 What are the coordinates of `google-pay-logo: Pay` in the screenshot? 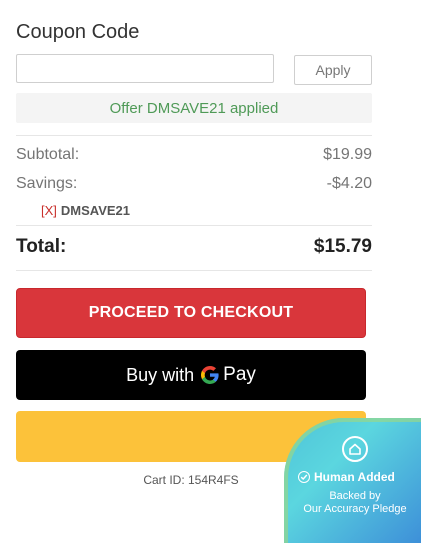 It's located at (228, 375).